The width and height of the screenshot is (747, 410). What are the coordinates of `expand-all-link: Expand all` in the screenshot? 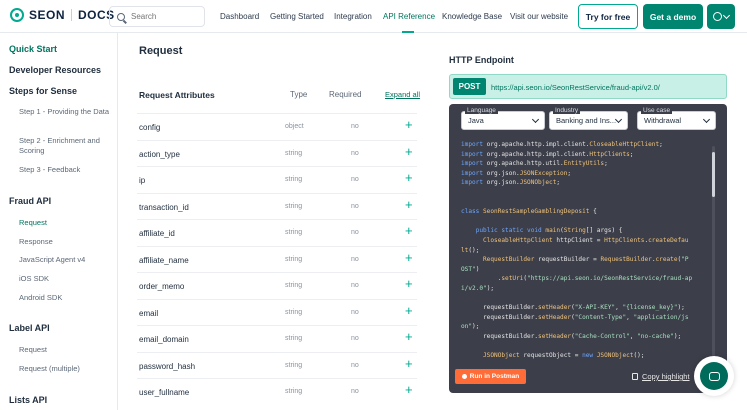 It's located at (402, 94).